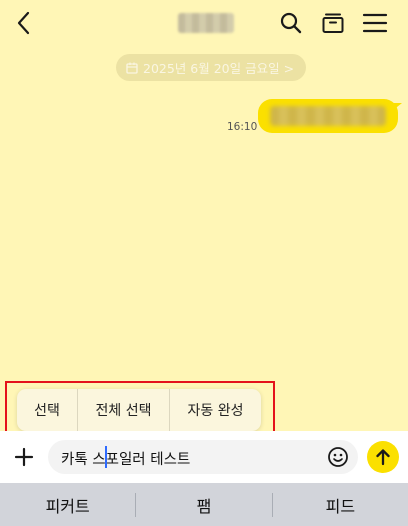 The width and height of the screenshot is (408, 526). I want to click on calendar-icon, so click(132, 68).